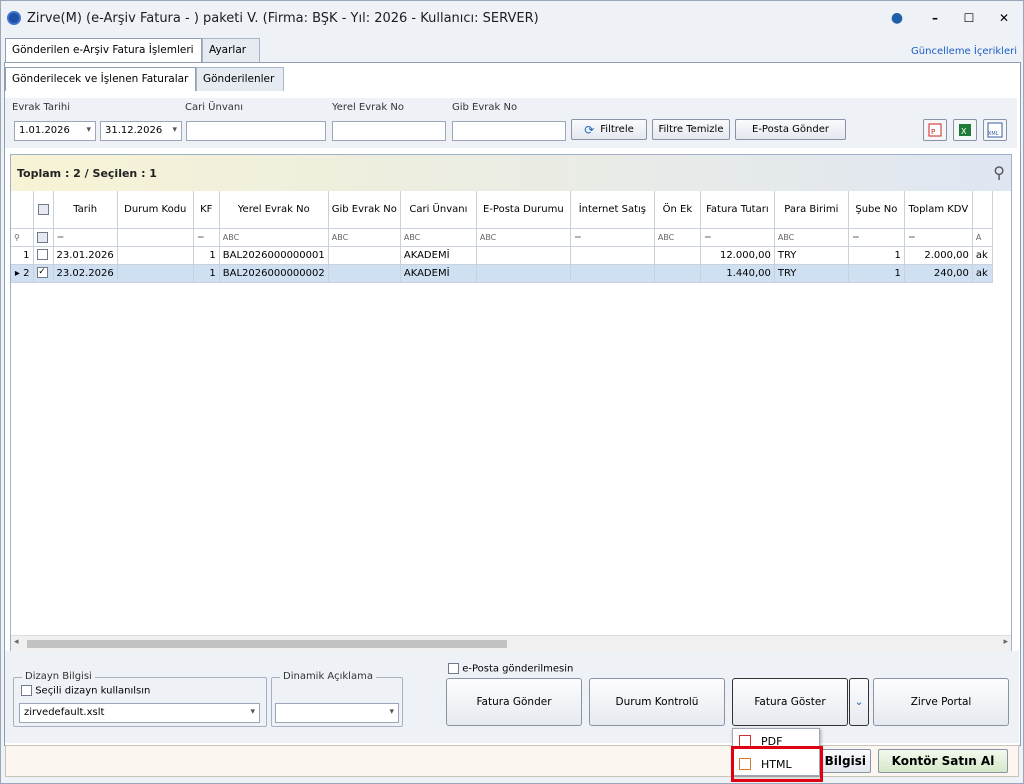 The width and height of the screenshot is (1024, 784). I want to click on select-all-checkbox, so click(43, 210).